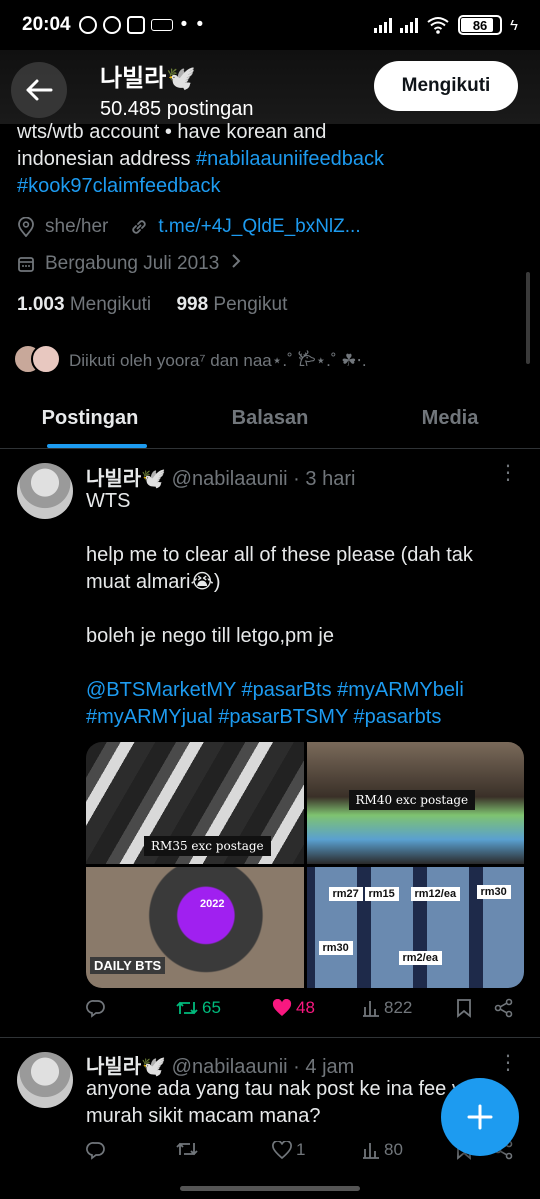 This screenshot has width=540, height=1199. I want to click on follow-stats: 1.003 Mengikuti 998 Pengikut, so click(152, 305).